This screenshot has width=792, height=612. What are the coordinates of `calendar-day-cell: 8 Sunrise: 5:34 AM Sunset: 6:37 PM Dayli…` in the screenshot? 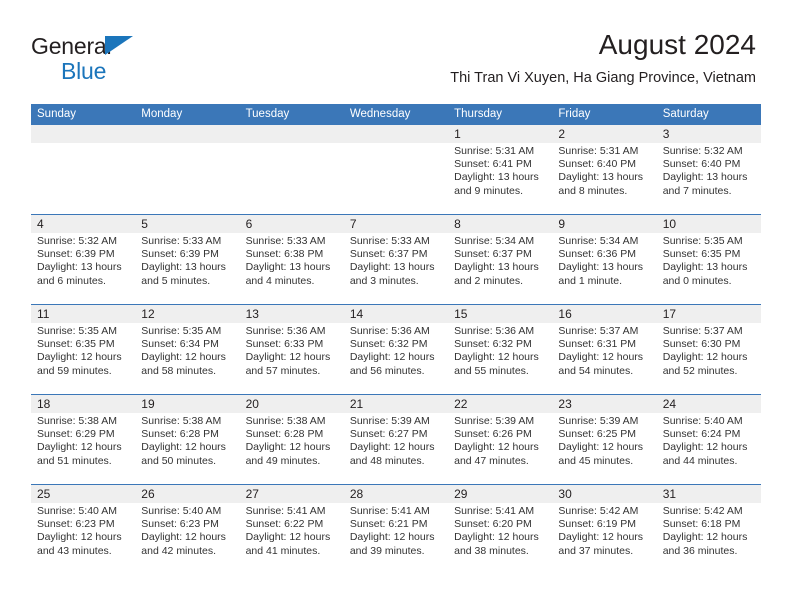 It's located at (500, 259).